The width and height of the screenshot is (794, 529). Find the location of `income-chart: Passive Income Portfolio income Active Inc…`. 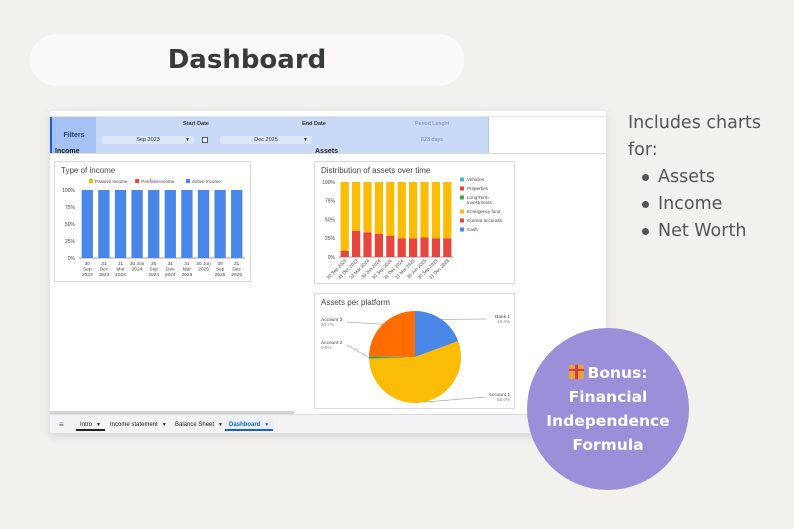

income-chart: Passive Income Portfolio income Active Inc… is located at coordinates (153, 228).